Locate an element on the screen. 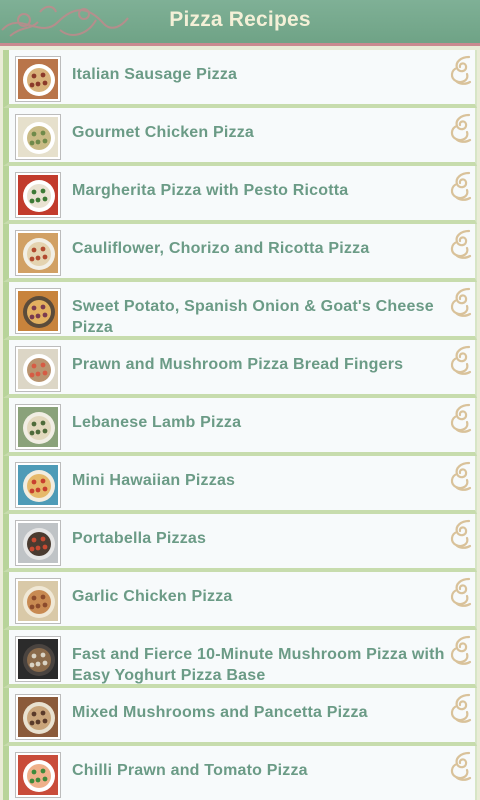 The image size is (480, 800). recipe-list-item: Gourmet Chicken Pizza is located at coordinates (240, 137).